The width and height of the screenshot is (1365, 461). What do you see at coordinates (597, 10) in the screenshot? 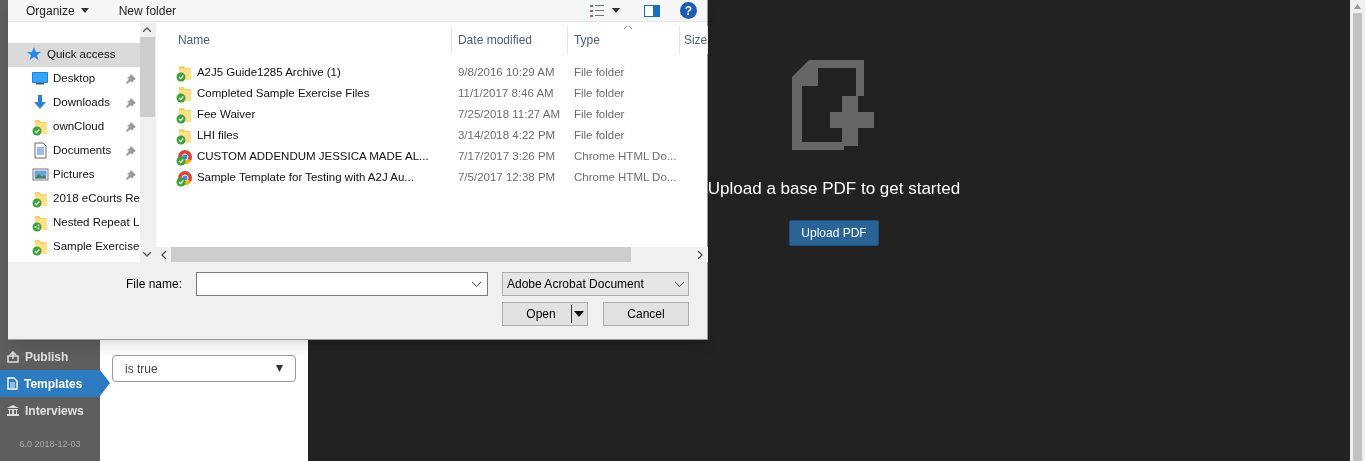
I see `view-list-icon` at bounding box center [597, 10].